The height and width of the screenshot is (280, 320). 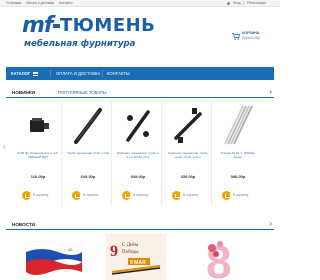 What do you see at coordinates (23, 92) in the screenshot?
I see `section-title-new: НОВИНКИ` at bounding box center [23, 92].